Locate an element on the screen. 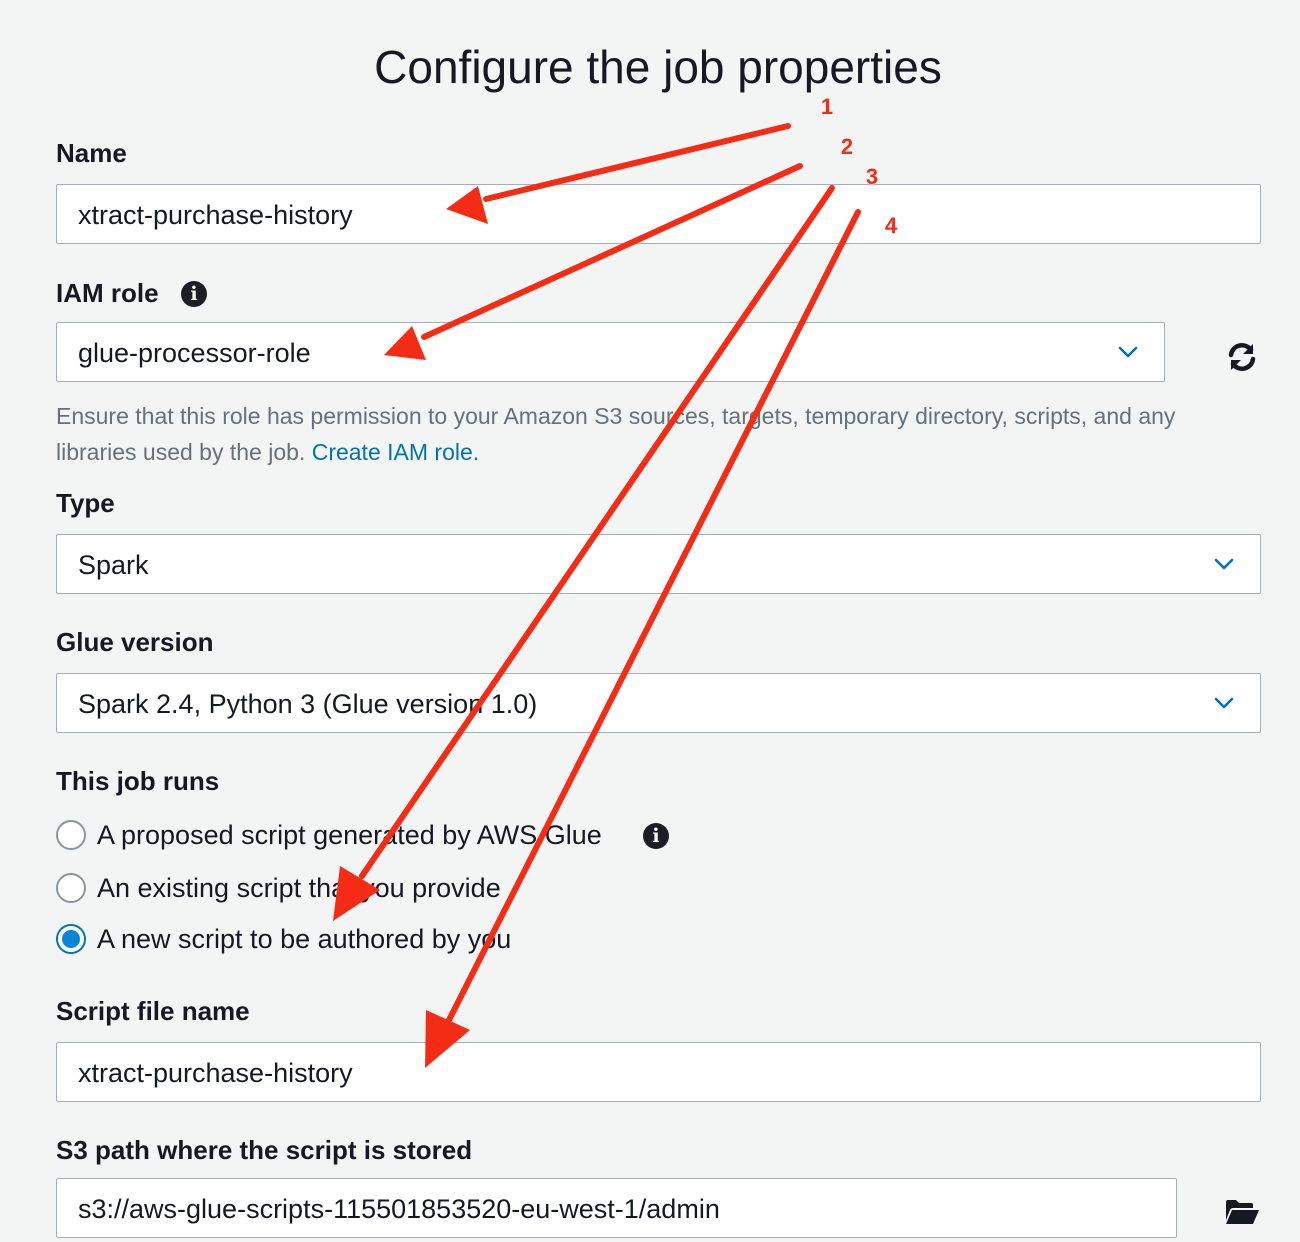  type-select: Spark is located at coordinates (658, 564).